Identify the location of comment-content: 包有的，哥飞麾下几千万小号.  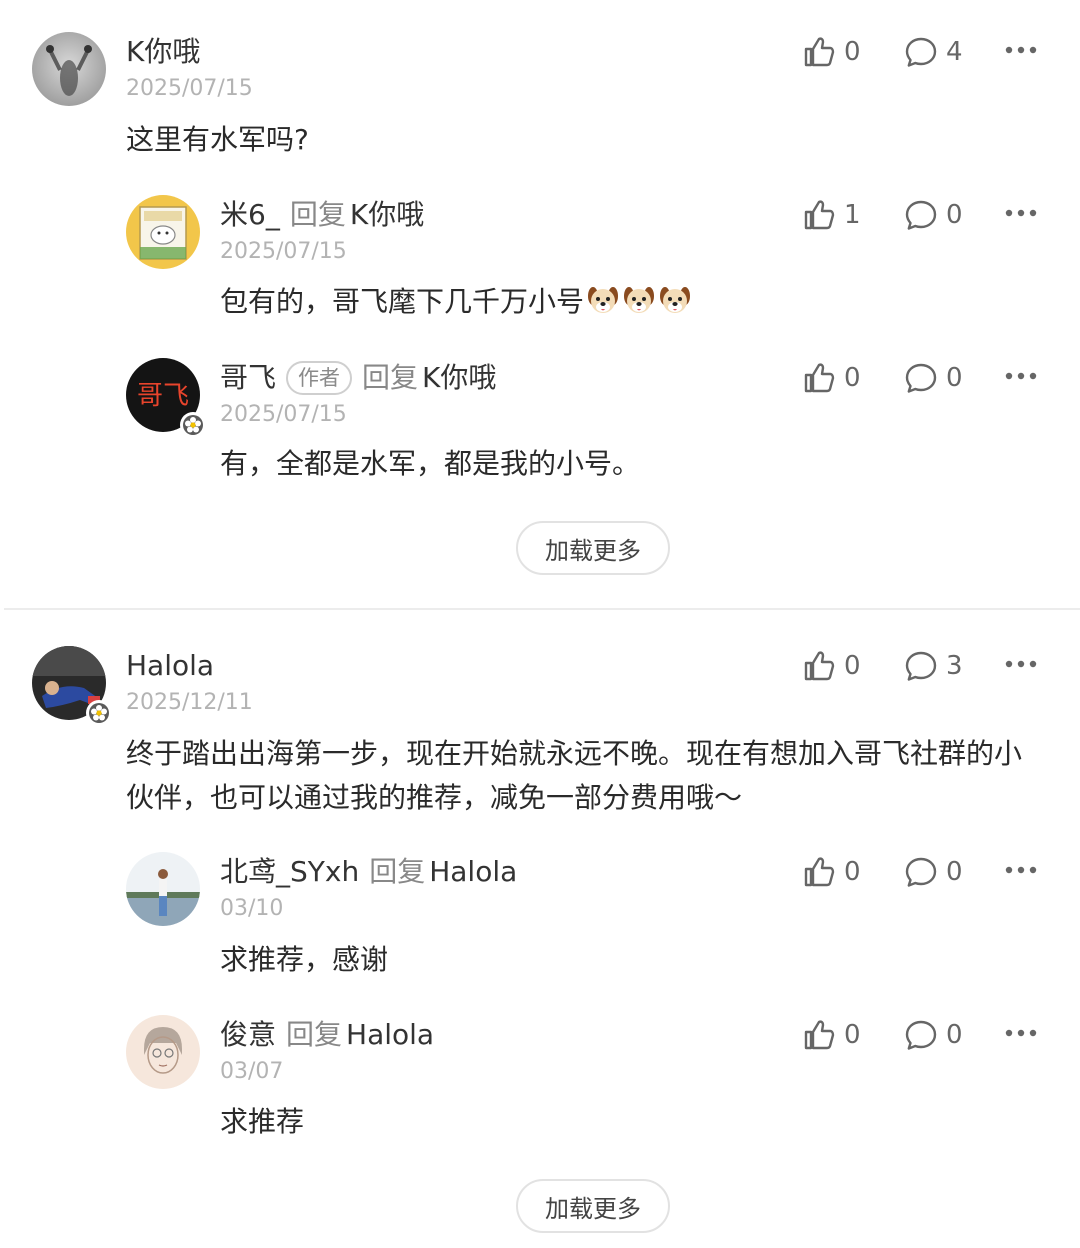
(630, 302).